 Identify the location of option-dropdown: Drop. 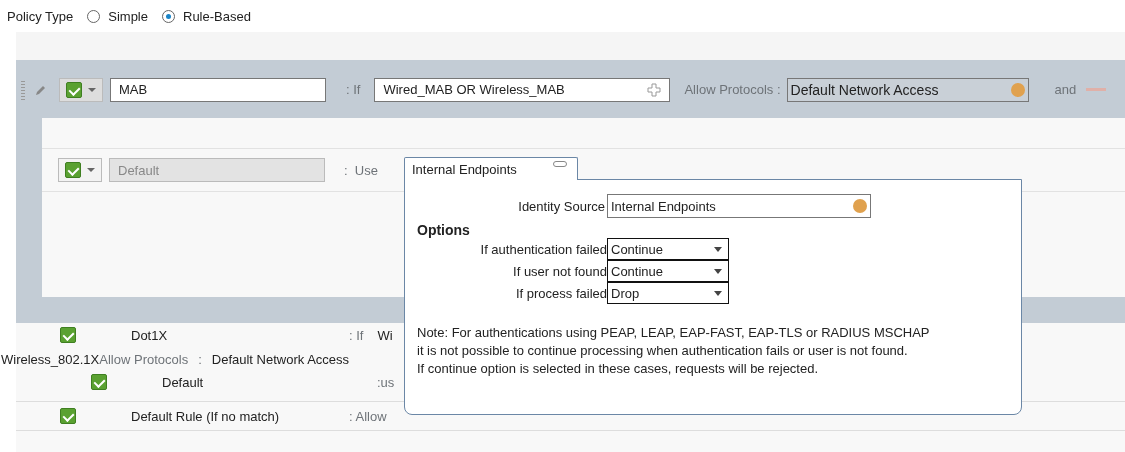
(668, 293).